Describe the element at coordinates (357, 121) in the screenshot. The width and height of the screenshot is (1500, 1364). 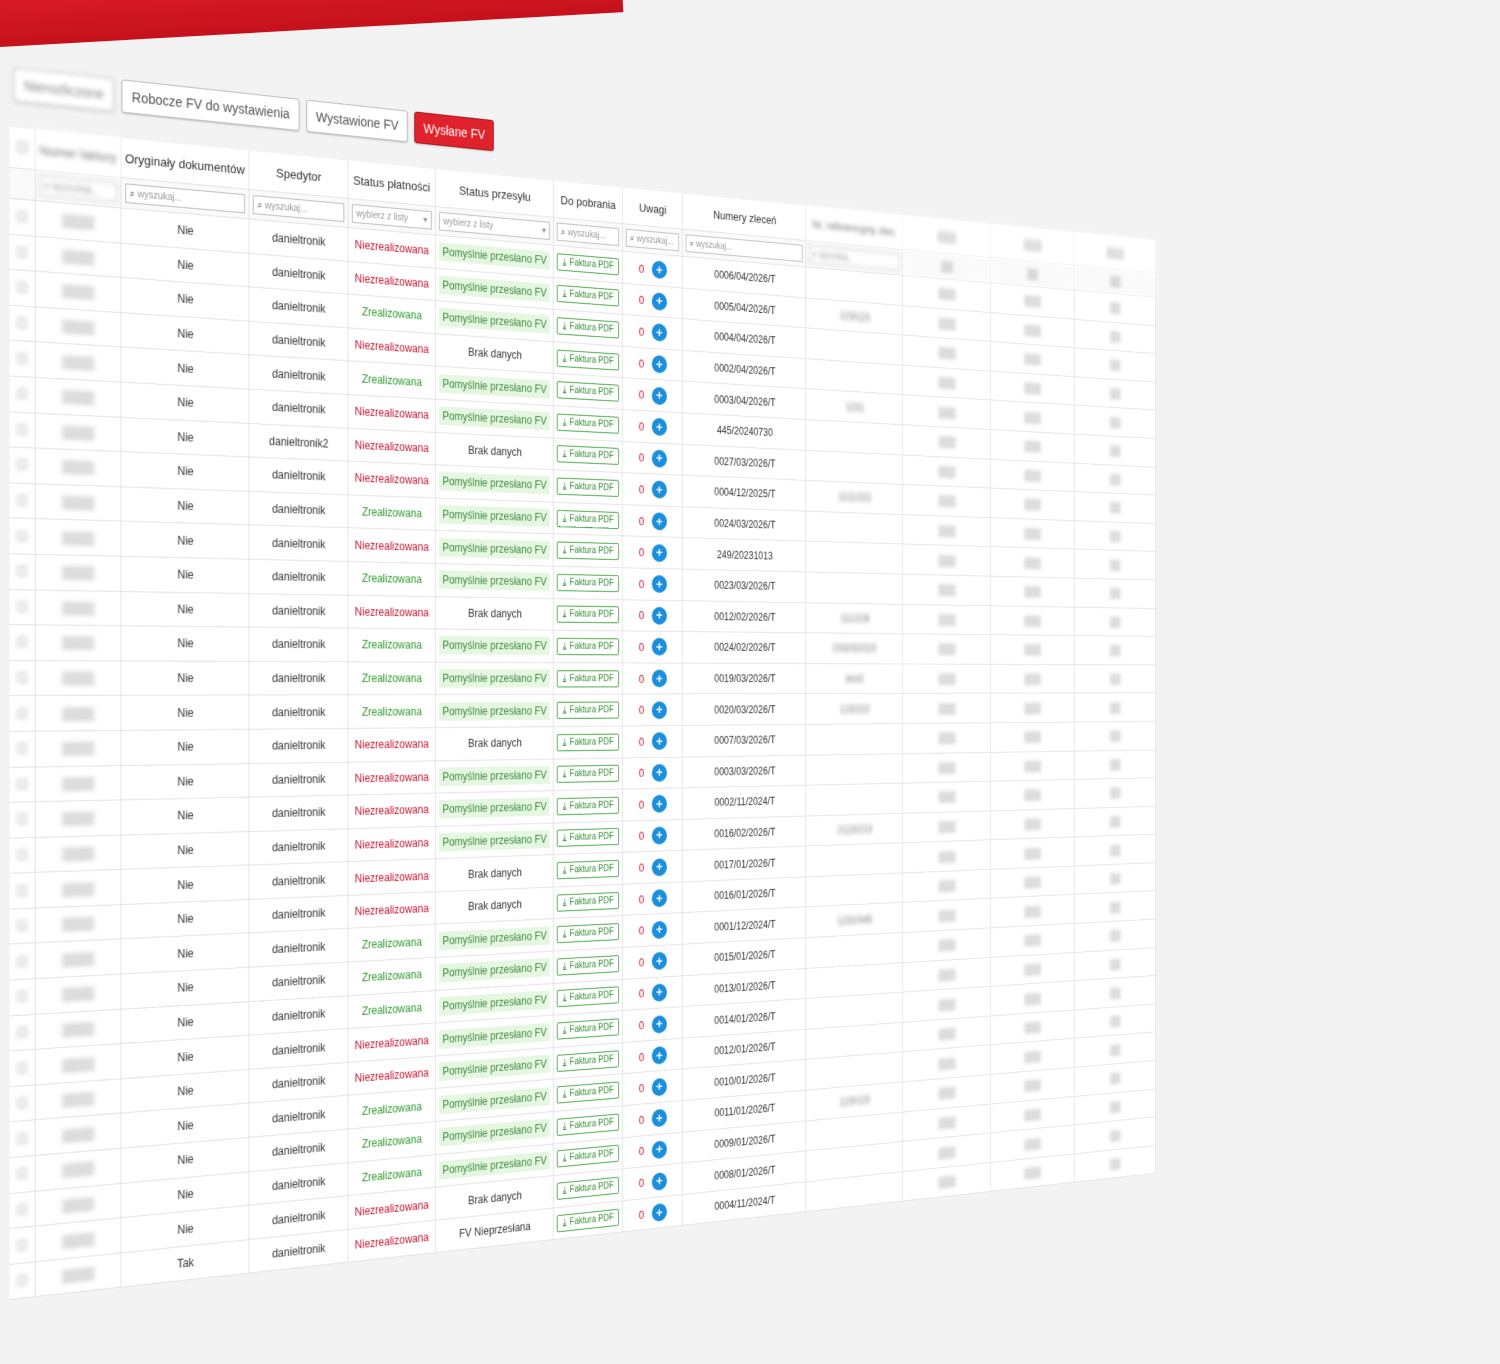
I see `tab-issued: Wystawione FV` at that location.